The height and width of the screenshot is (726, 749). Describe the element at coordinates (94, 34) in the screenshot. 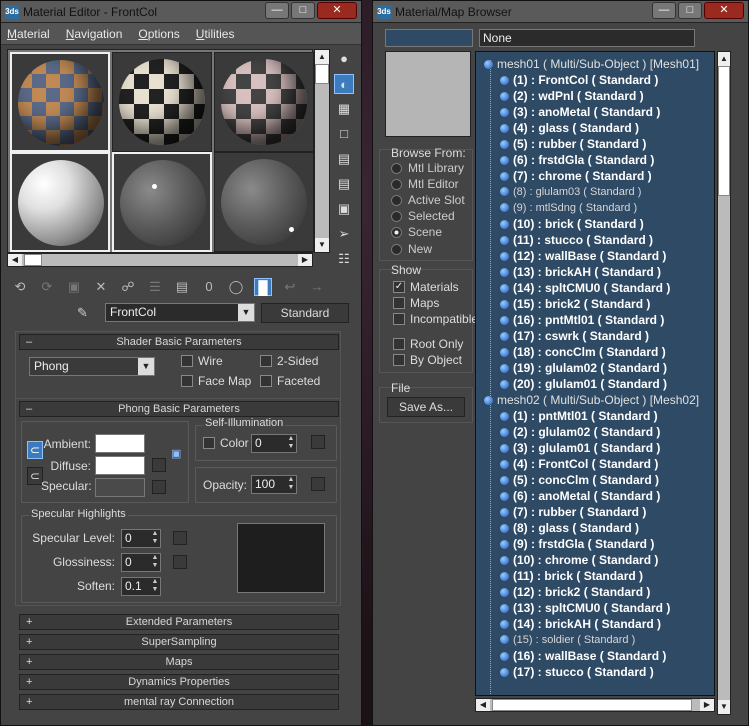

I see `menu-navigation: Navigation` at that location.